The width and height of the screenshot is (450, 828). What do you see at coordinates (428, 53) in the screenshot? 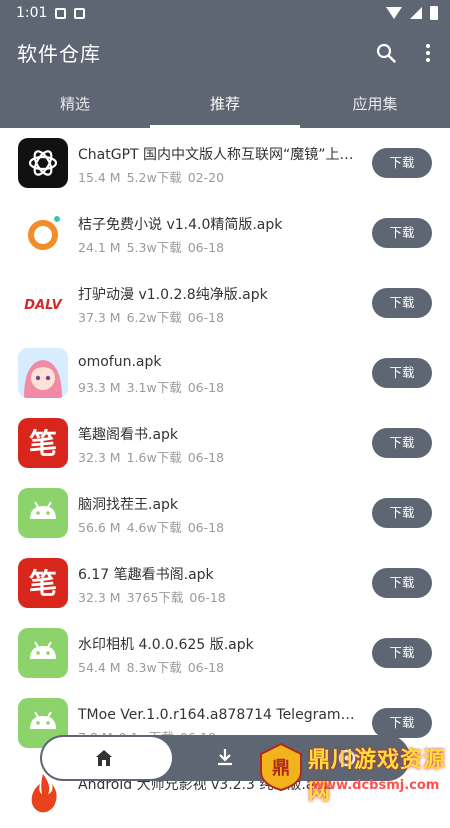
I see `more-vert-icon` at bounding box center [428, 53].